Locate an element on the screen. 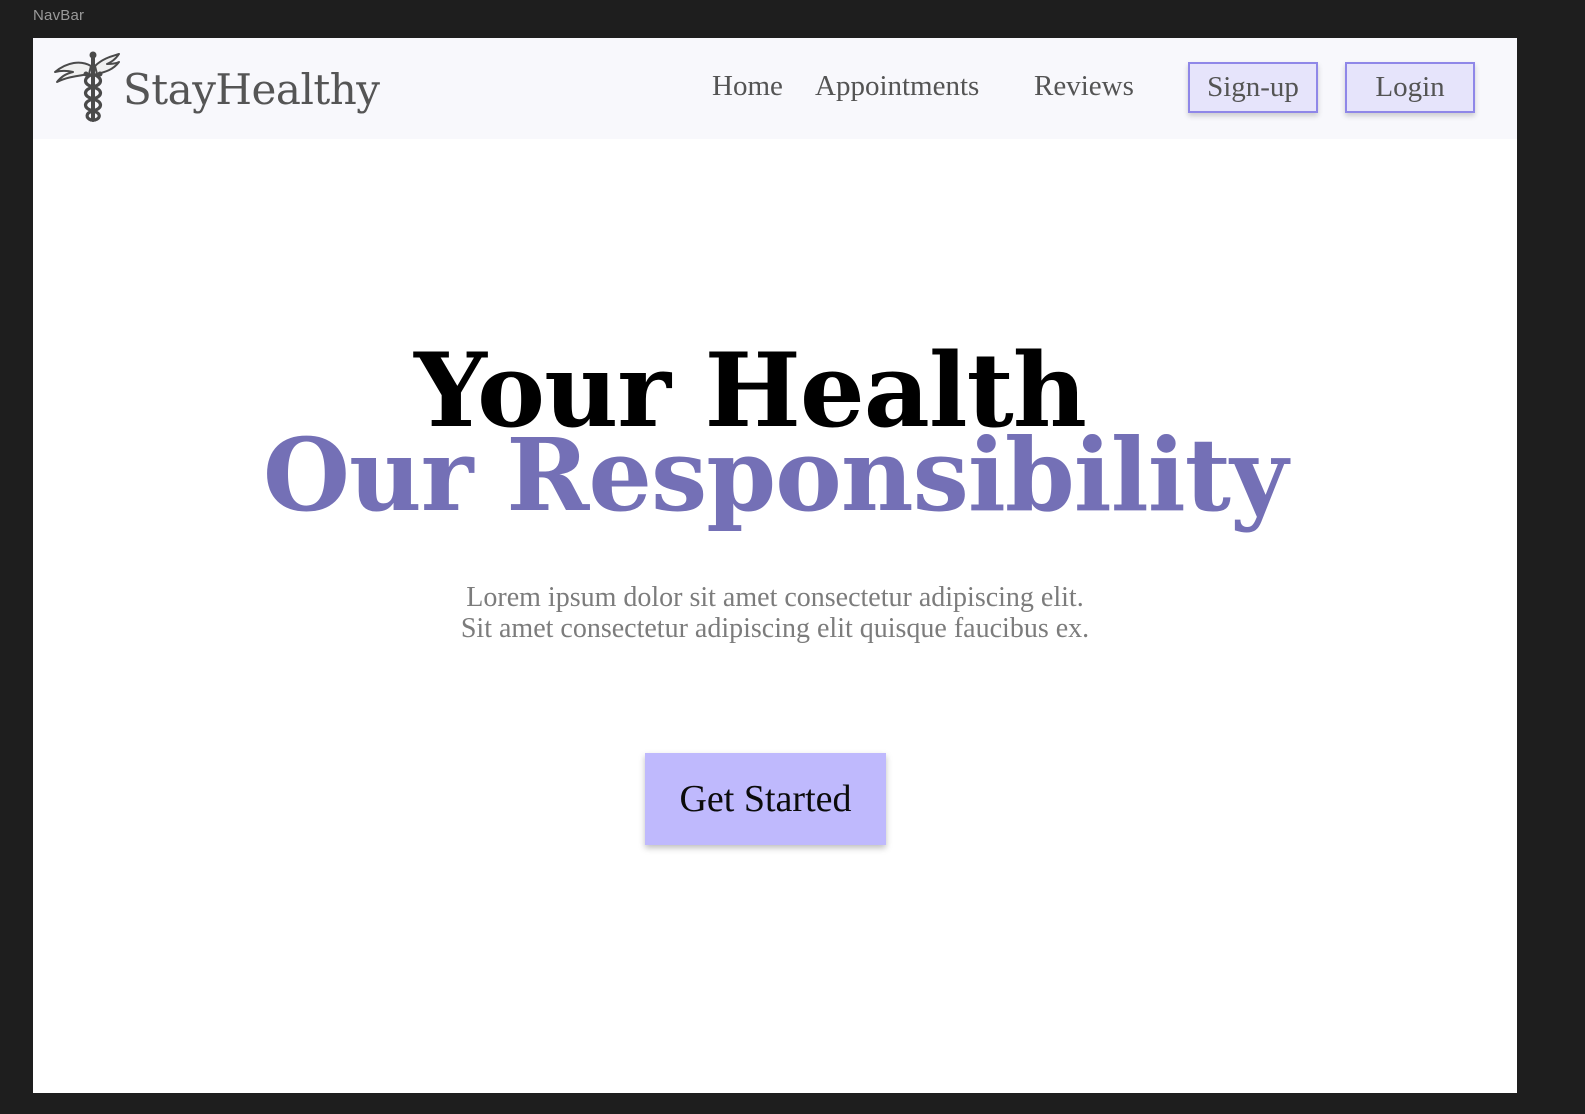 The height and width of the screenshot is (1114, 1585). nav-link-appointments: Appointments is located at coordinates (897, 86).